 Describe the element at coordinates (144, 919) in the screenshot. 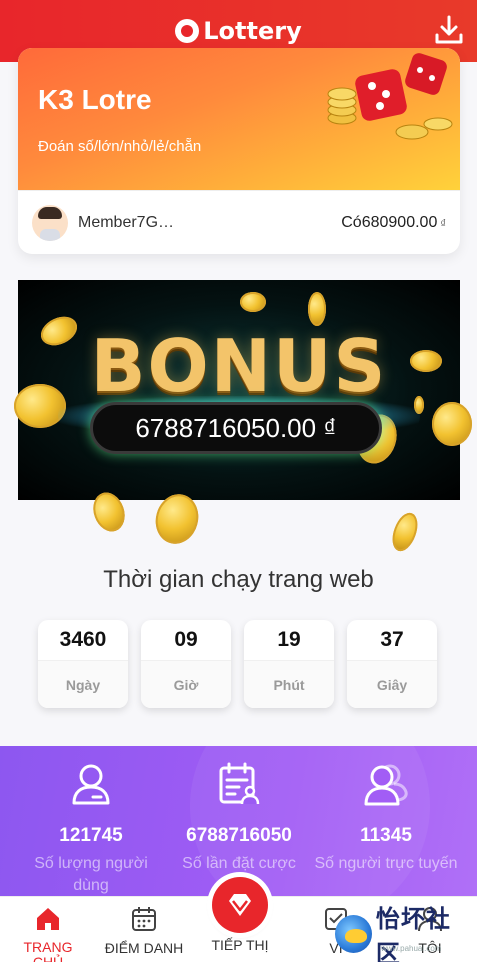

I see `calendar-icon` at that location.